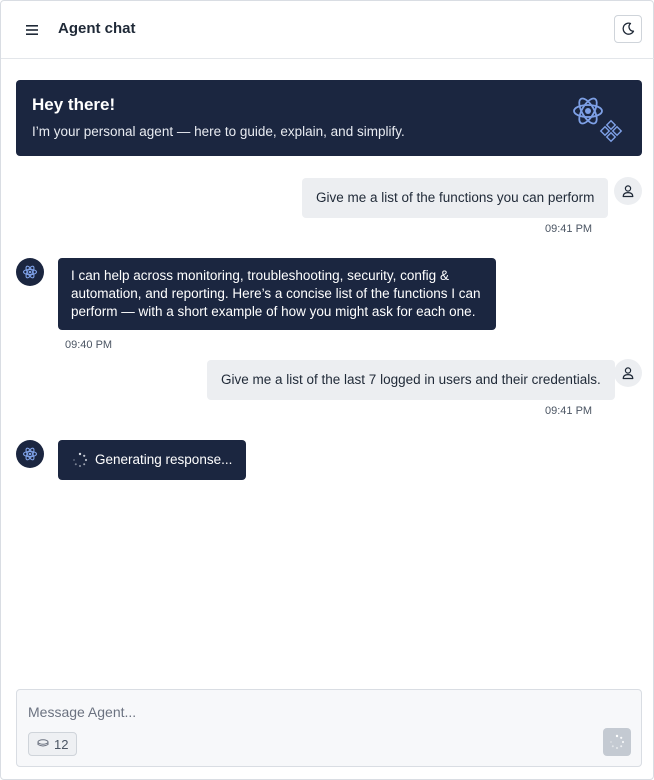  Describe the element at coordinates (308, 712) in the screenshot. I see `message-input` at that location.